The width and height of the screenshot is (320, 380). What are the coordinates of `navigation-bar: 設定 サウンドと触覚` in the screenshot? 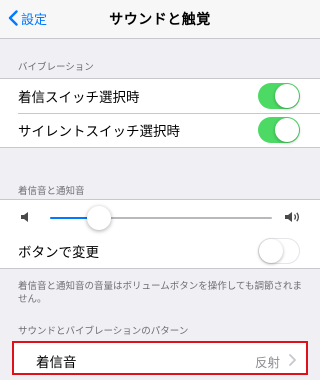 It's located at (160, 19).